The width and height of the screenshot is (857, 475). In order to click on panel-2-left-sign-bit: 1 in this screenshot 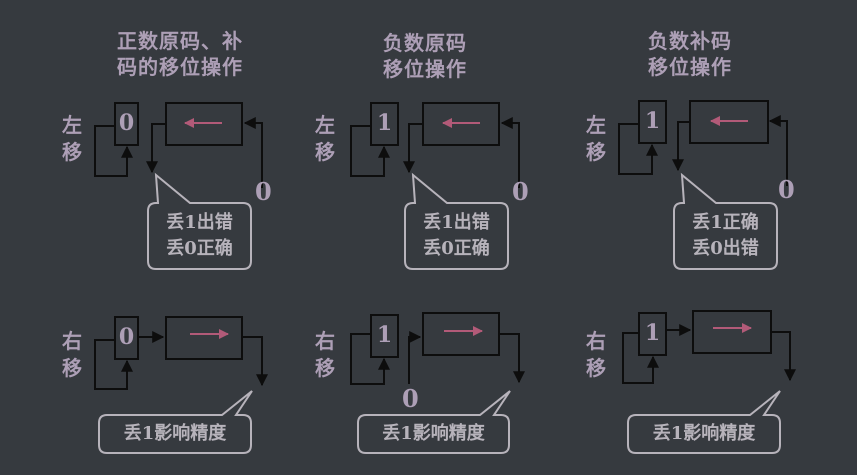, I will do `click(384, 123)`.